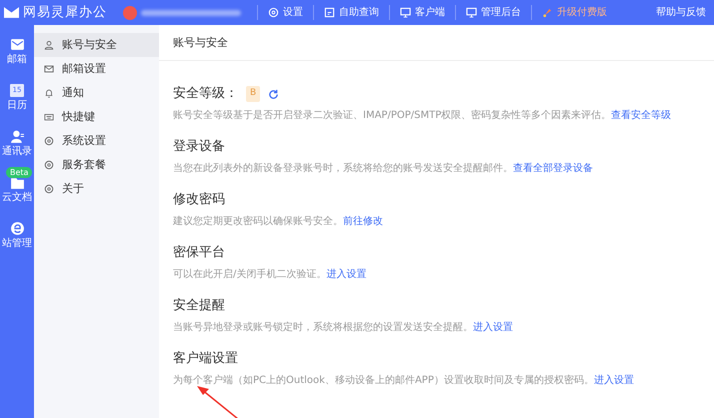  What do you see at coordinates (199, 147) in the screenshot?
I see `section-title: 登录设备` at bounding box center [199, 147].